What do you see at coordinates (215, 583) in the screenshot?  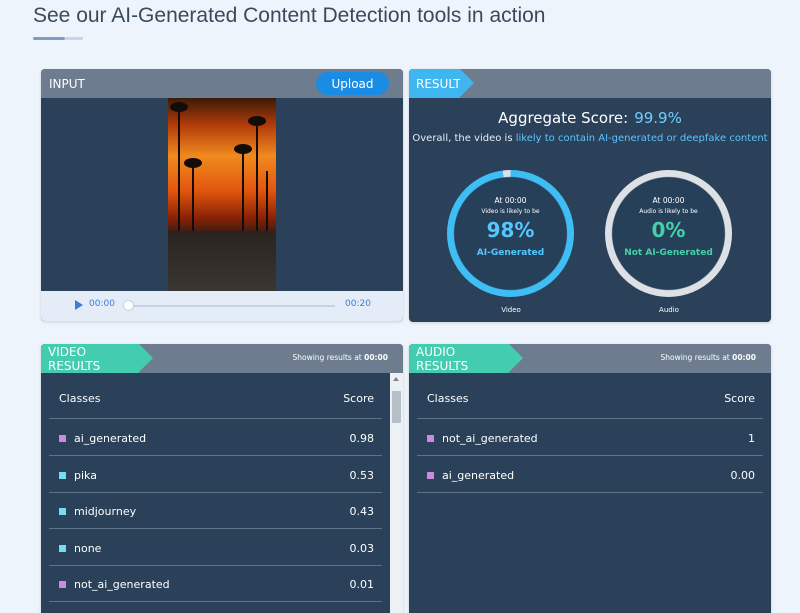 I see `table-row: not_ai_generated 0.01` at bounding box center [215, 583].